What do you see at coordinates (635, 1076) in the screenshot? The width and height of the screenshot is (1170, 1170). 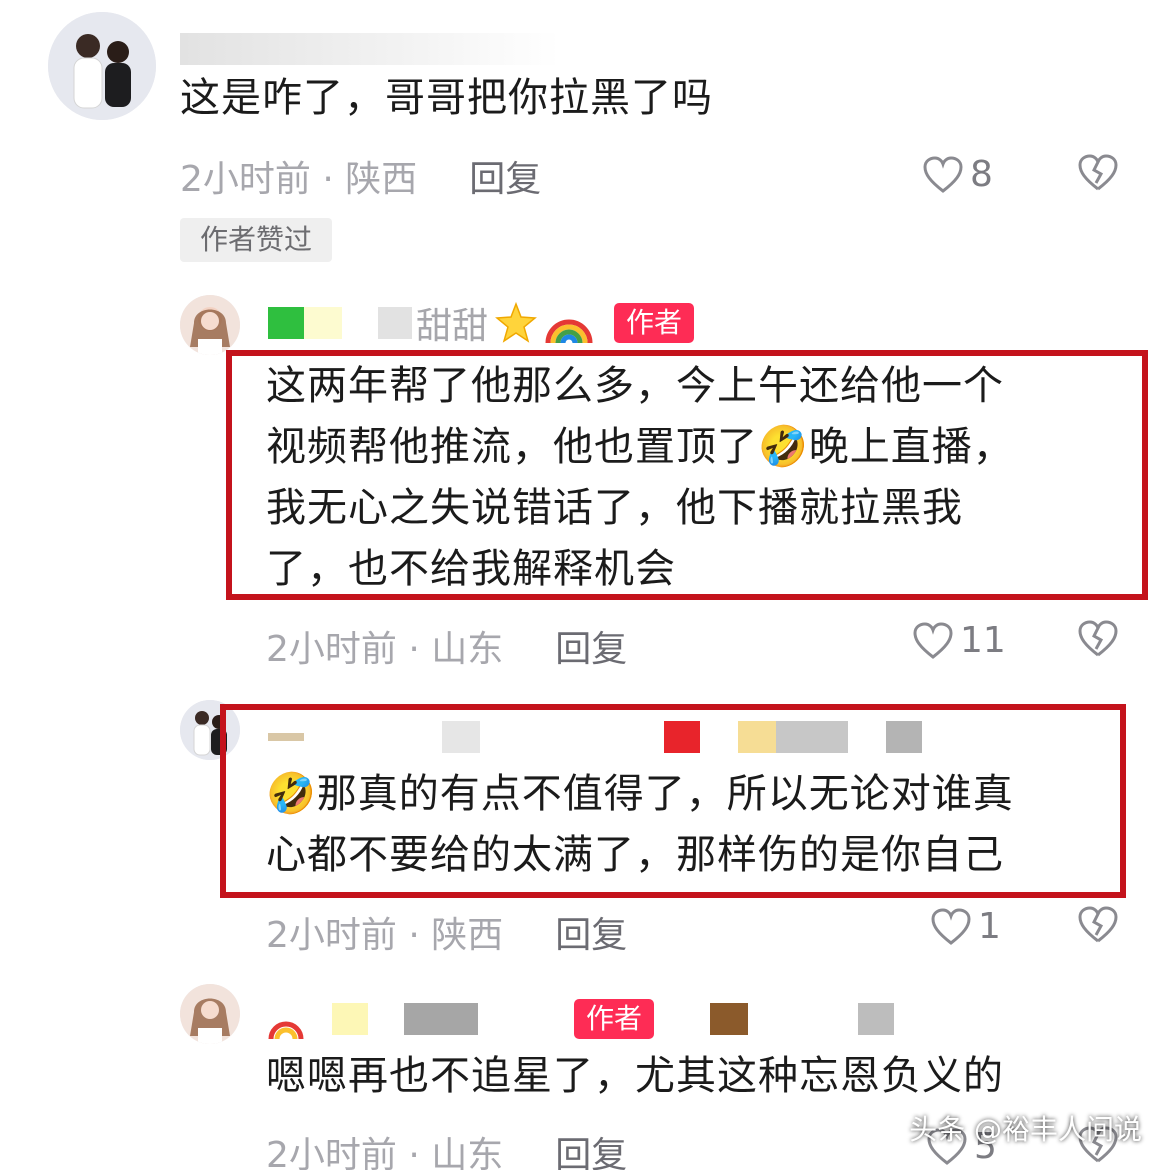 I see `comment-text: 嗯嗯再也不追星了，尤其这种忘恩负义的` at bounding box center [635, 1076].